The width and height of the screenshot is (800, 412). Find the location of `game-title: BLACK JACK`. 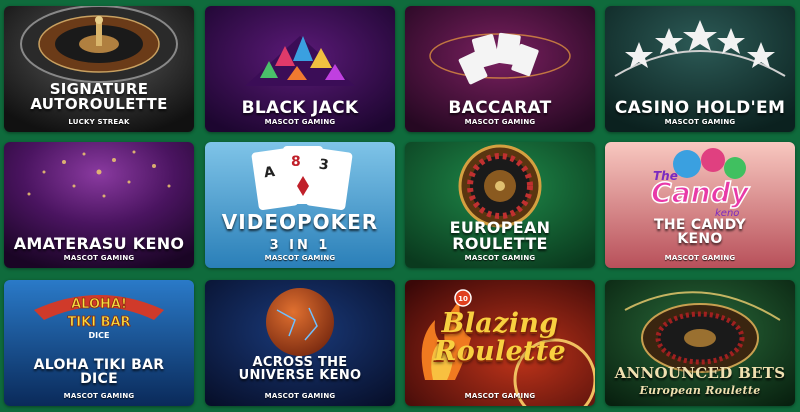

game-title: BLACK JACK is located at coordinates (300, 108).